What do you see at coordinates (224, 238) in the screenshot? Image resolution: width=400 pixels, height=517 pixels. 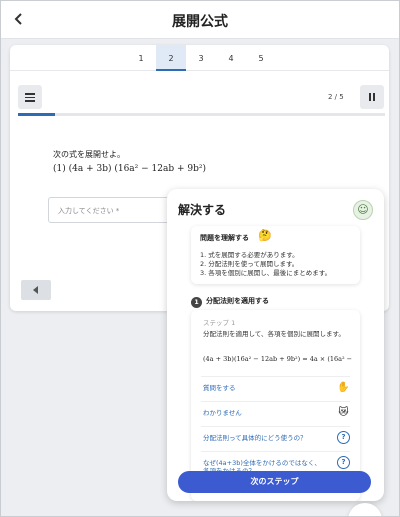 I see `understand-title: 問題を理解する` at bounding box center [224, 238].